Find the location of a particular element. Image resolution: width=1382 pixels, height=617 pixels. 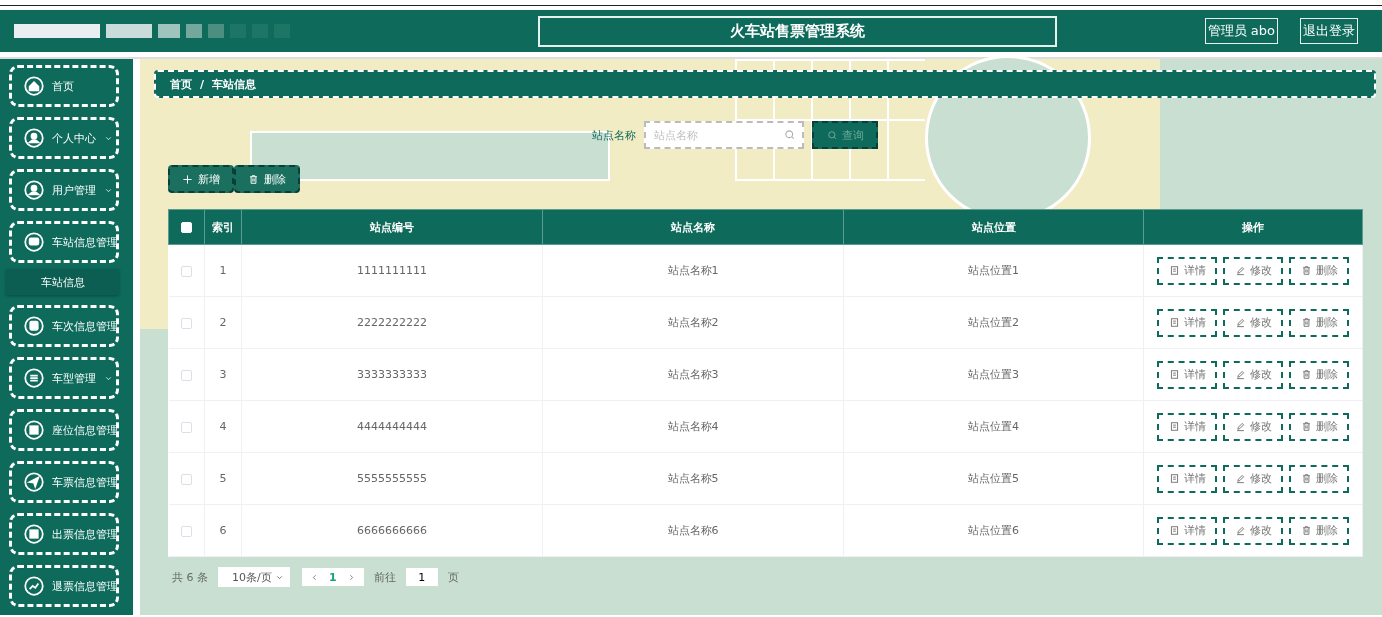

home-icon is located at coordinates (34, 86).